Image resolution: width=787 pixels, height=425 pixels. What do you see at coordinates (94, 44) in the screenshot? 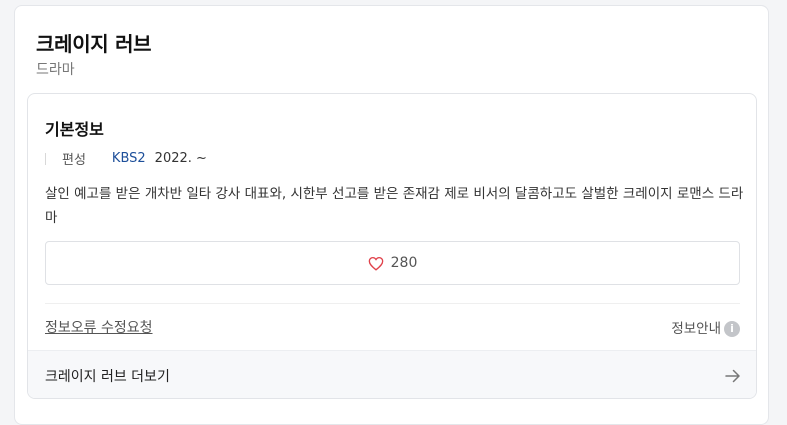
I see `page-title: 크레이지 러브` at bounding box center [94, 44].